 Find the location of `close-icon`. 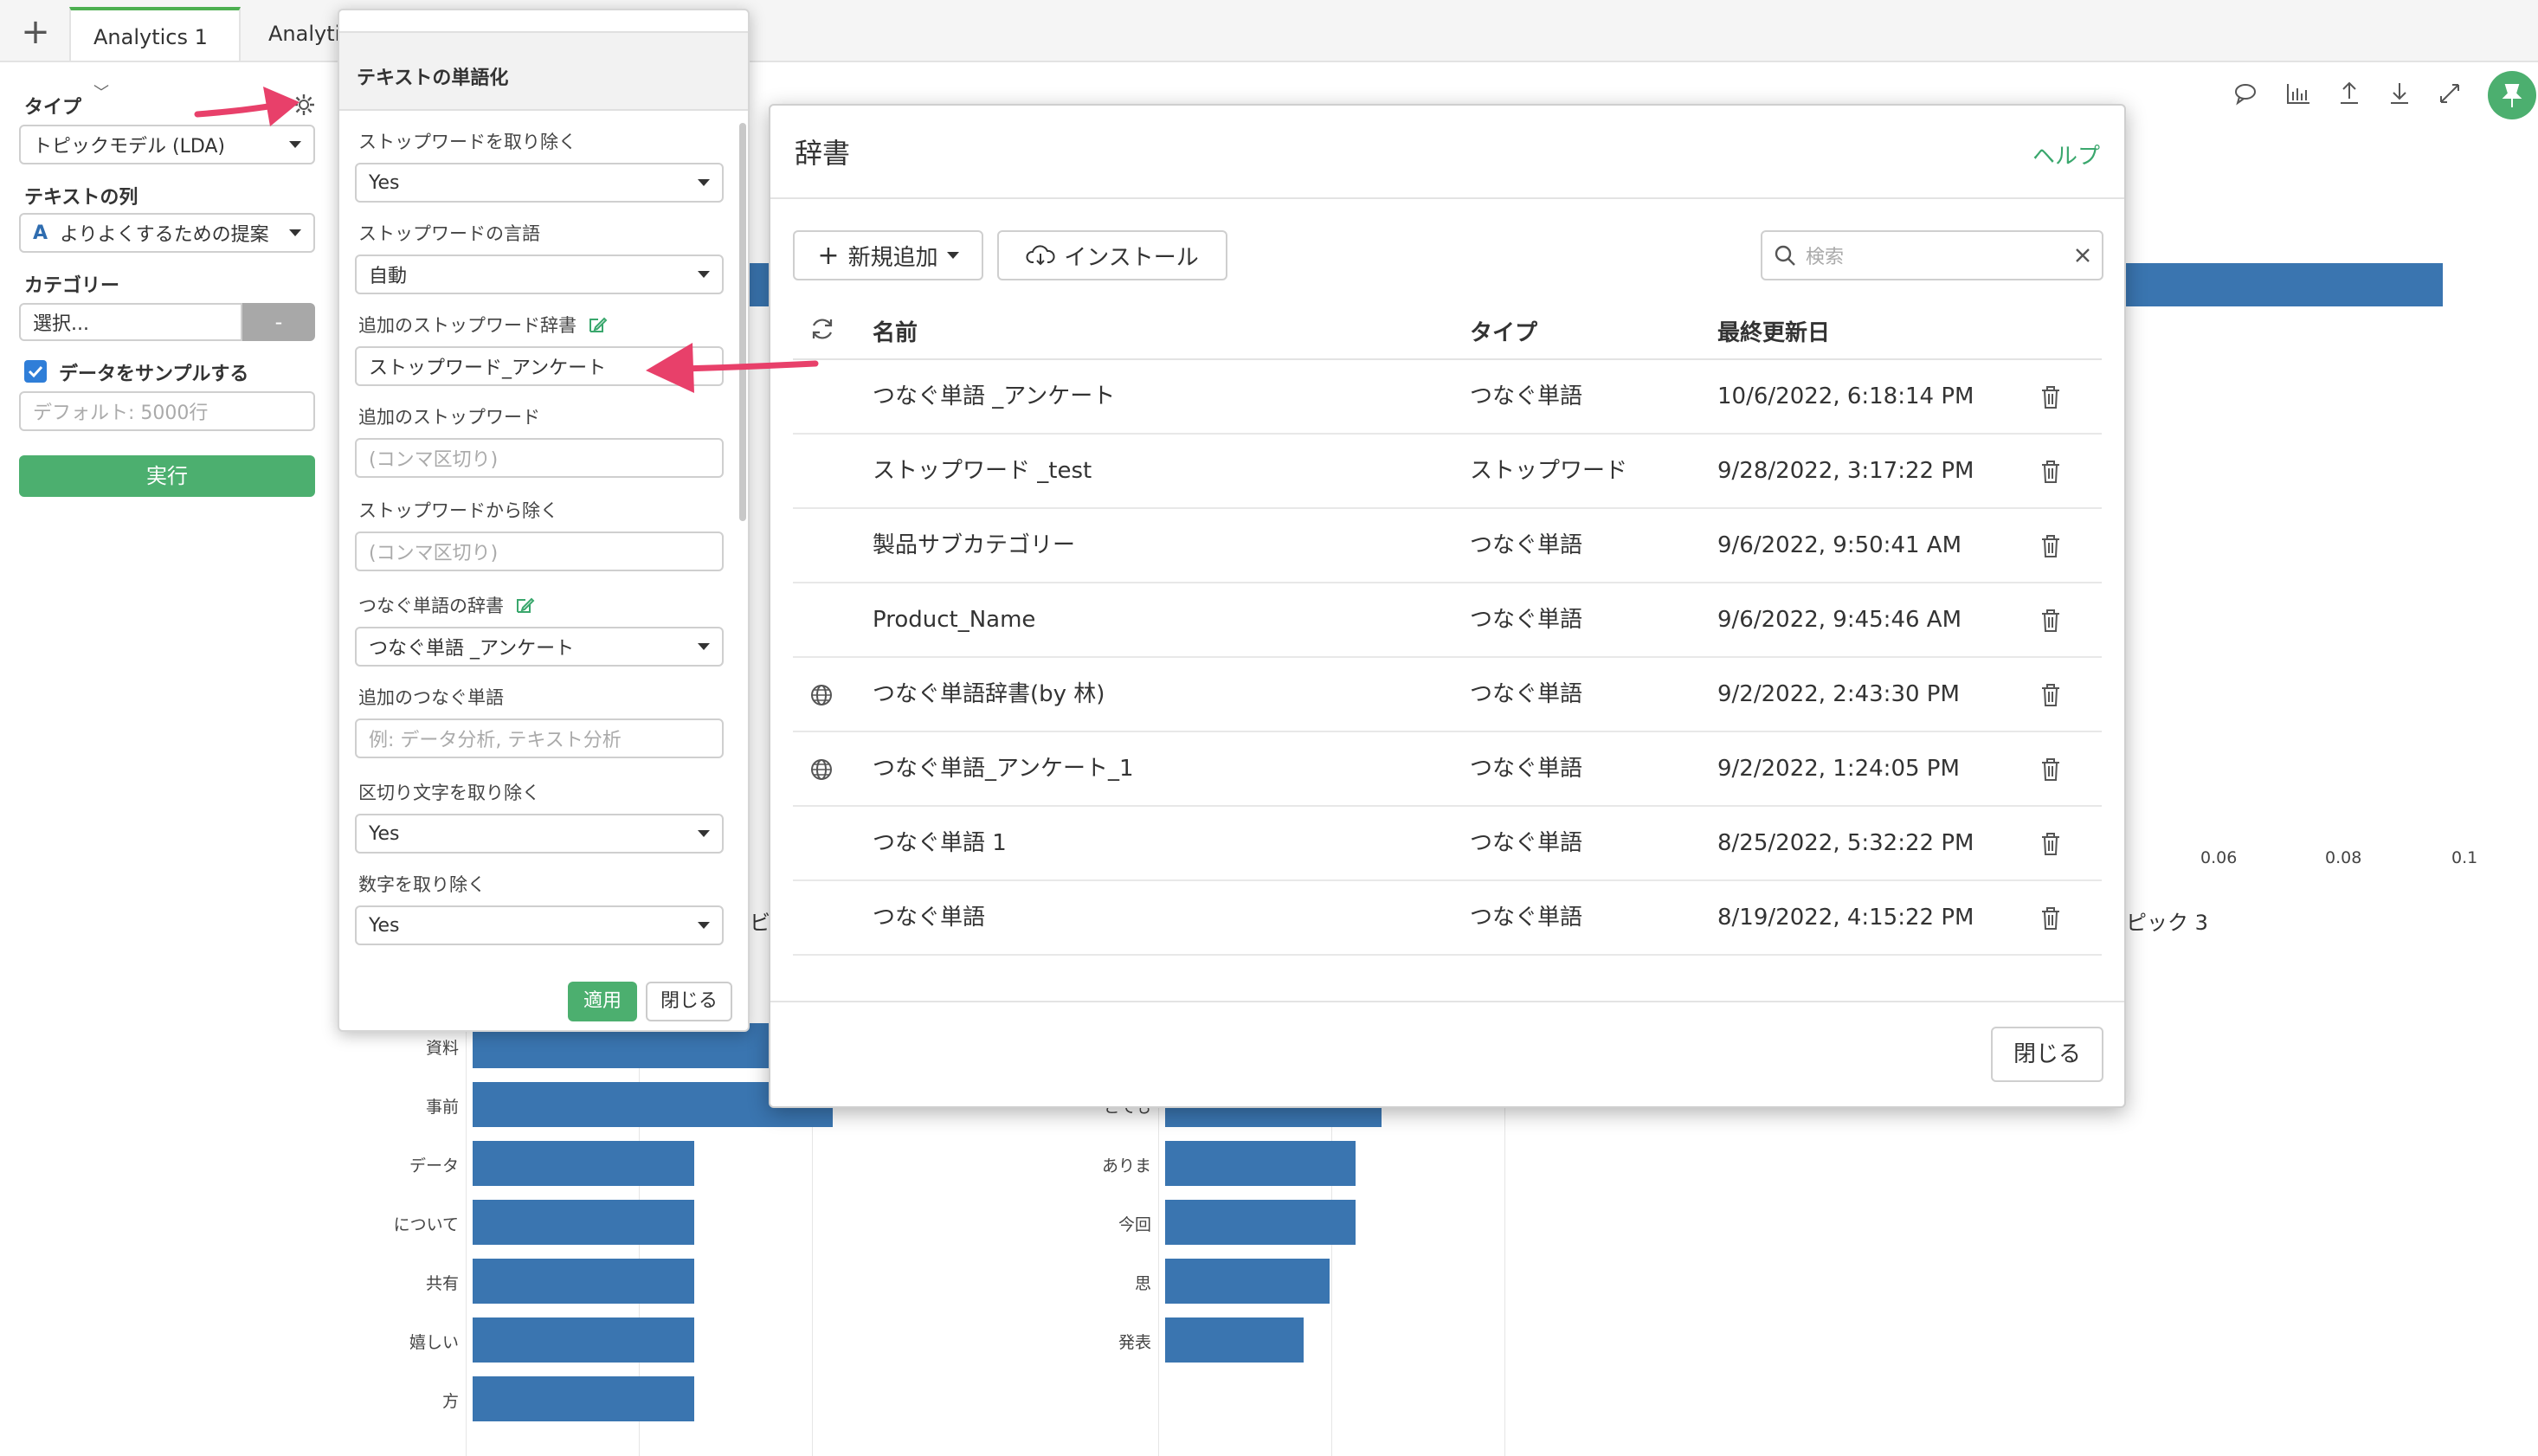

close-icon is located at coordinates (2082, 255).